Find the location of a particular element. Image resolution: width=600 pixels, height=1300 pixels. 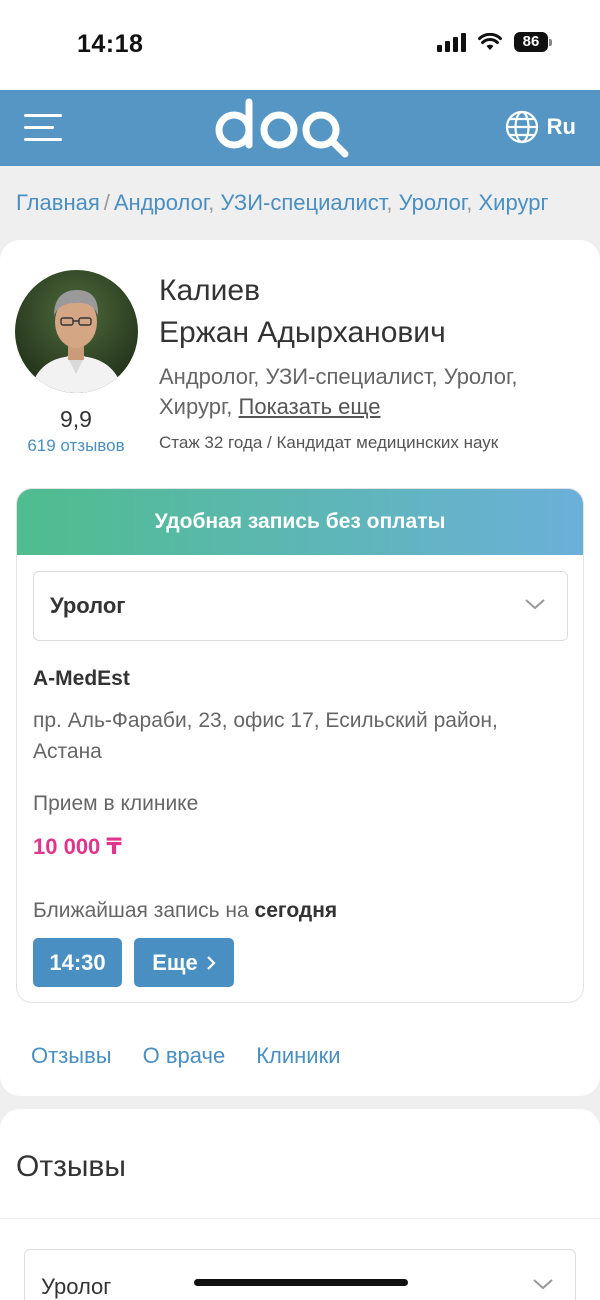

breadcrumb-item-ultrasound: УЗИ-специалист is located at coordinates (303, 202).